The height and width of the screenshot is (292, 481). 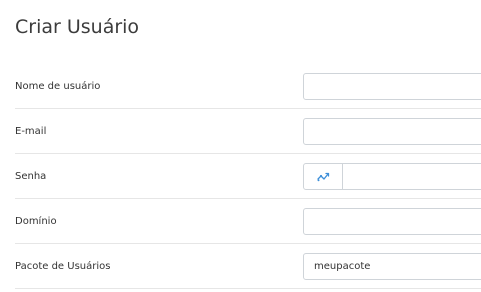 I want to click on user-package-field-box, so click(x=392, y=266).